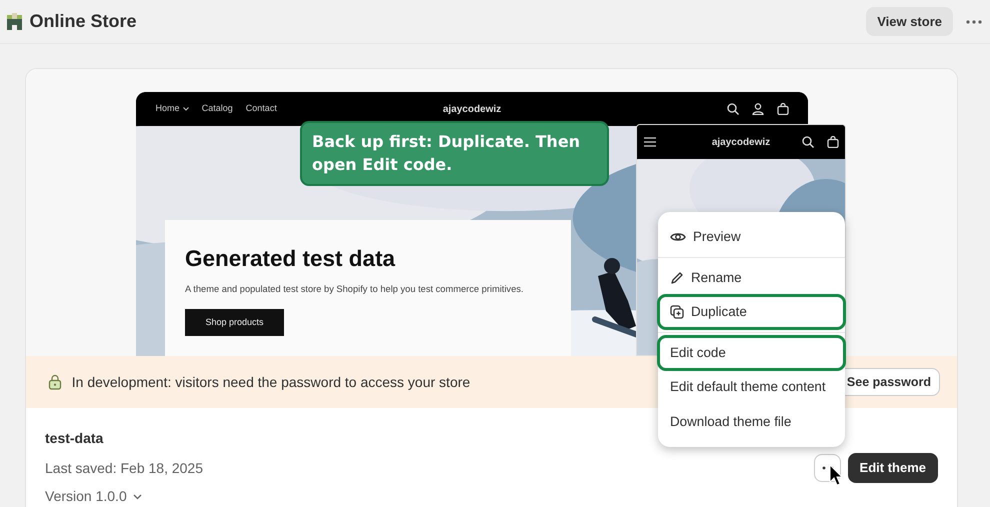 The height and width of the screenshot is (507, 990). Describe the element at coordinates (751, 421) in the screenshot. I see `menu-item: Download theme file` at that location.